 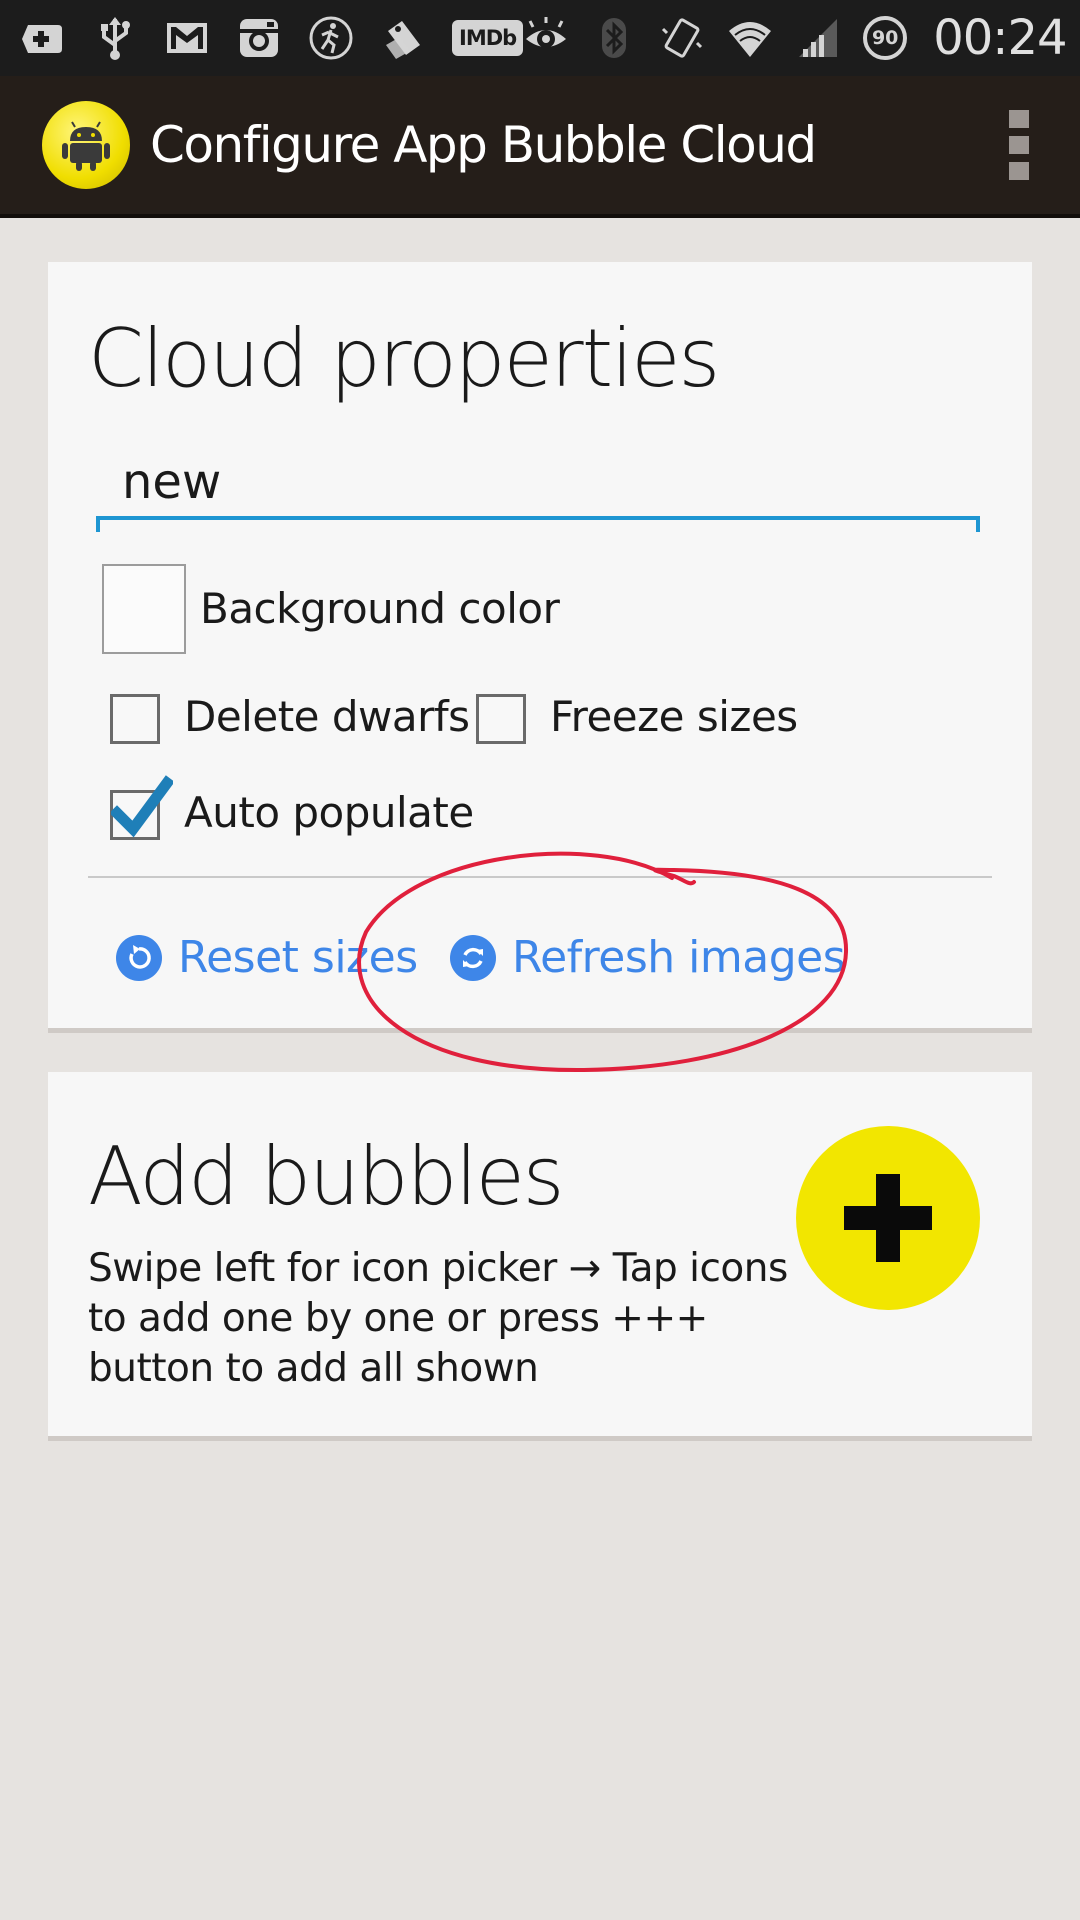 I want to click on app-title: Configure App Bubble Cloud, so click(x=483, y=145).